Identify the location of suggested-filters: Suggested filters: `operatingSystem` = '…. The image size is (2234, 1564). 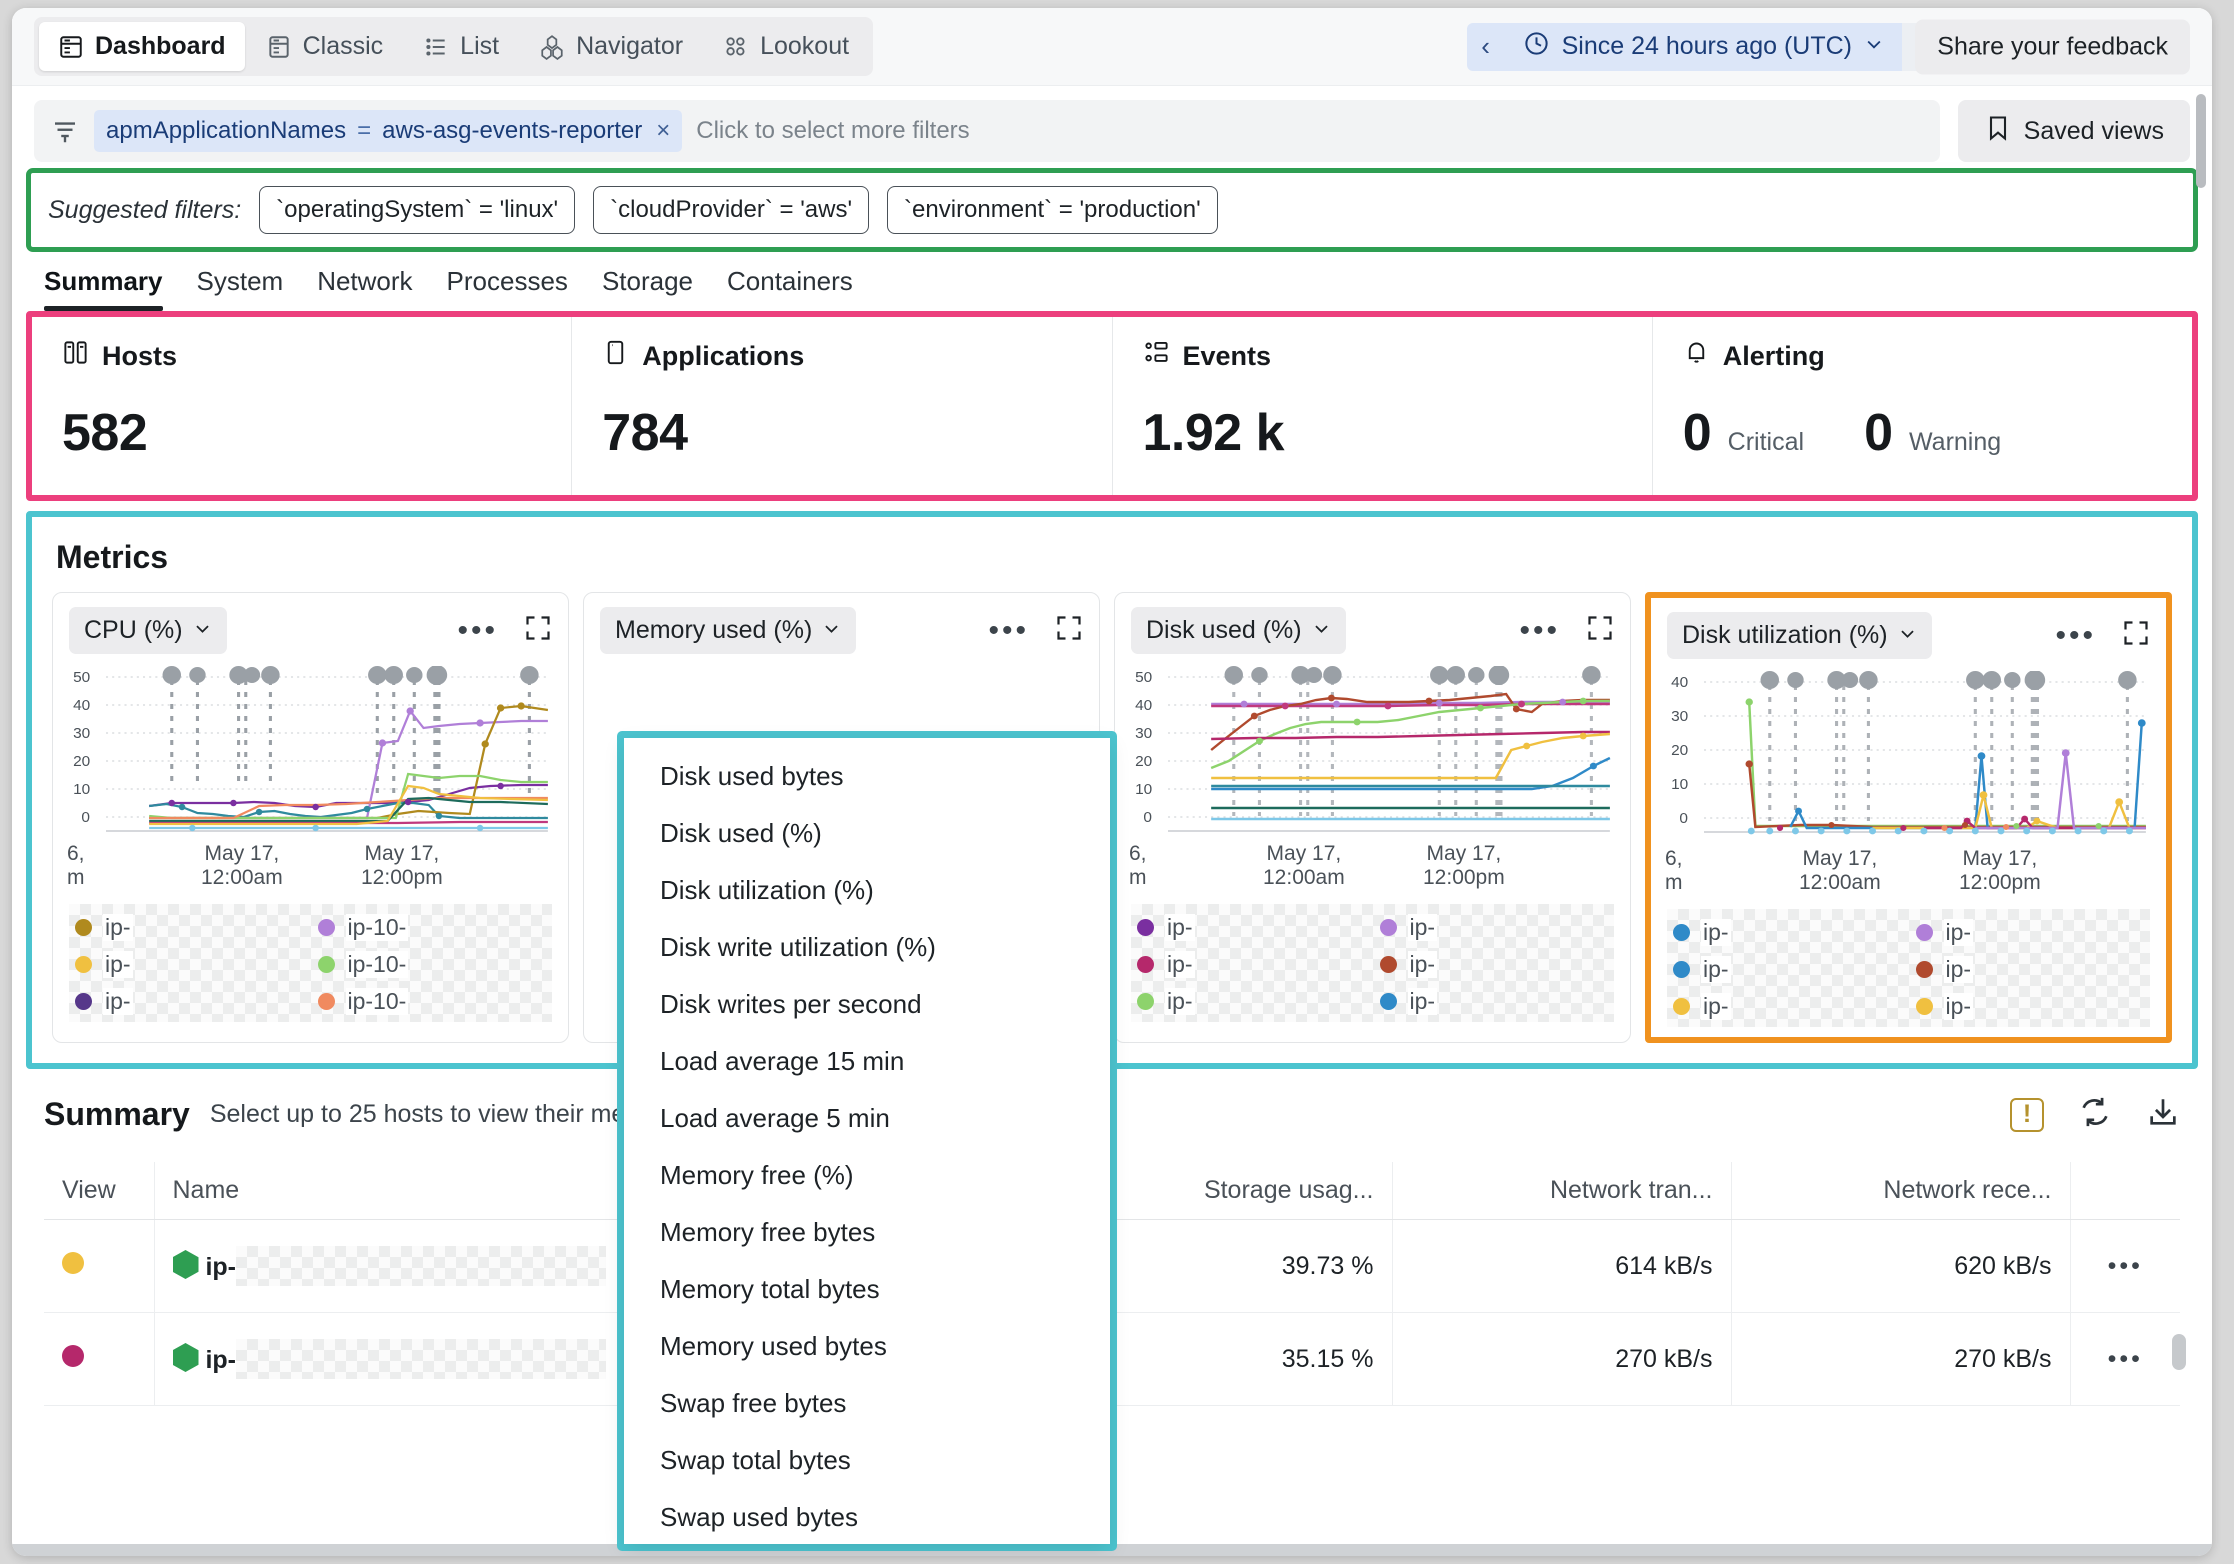
(1112, 210).